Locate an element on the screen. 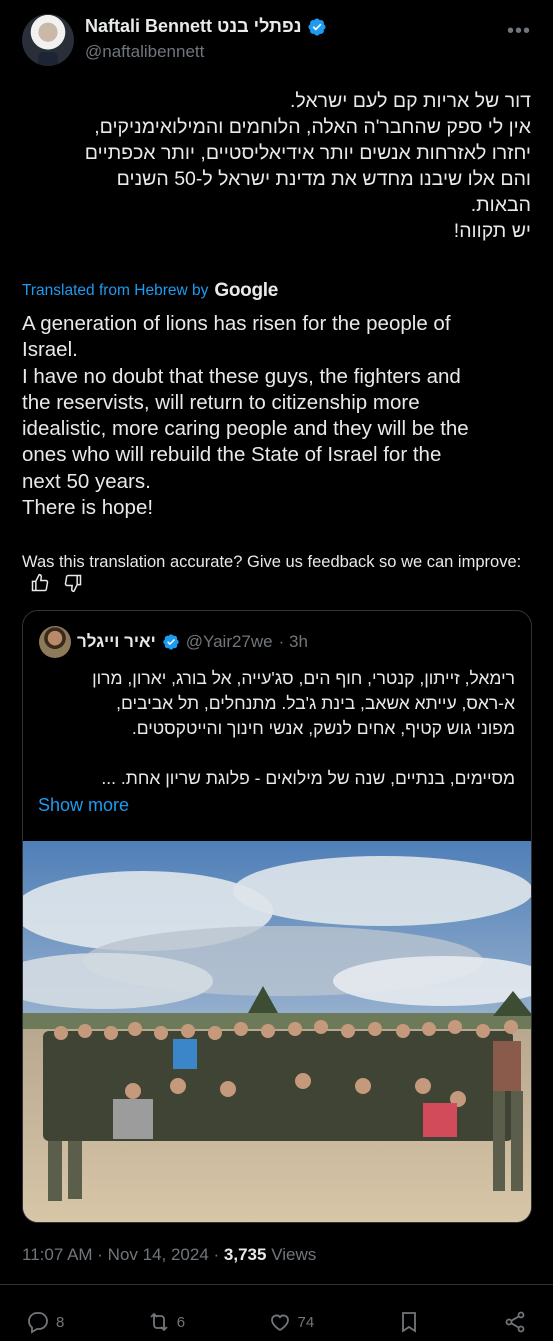 The image size is (553, 1341). repost-button: 6 is located at coordinates (166, 1322).